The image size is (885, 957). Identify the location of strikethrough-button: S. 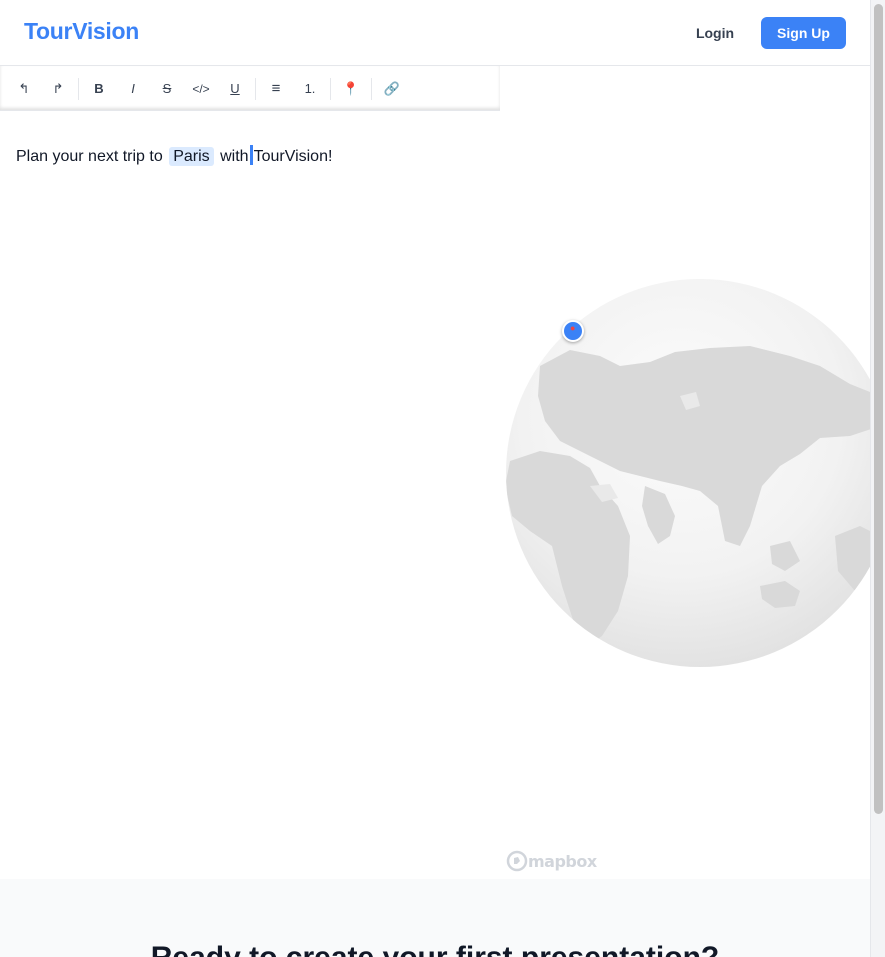
(167, 89).